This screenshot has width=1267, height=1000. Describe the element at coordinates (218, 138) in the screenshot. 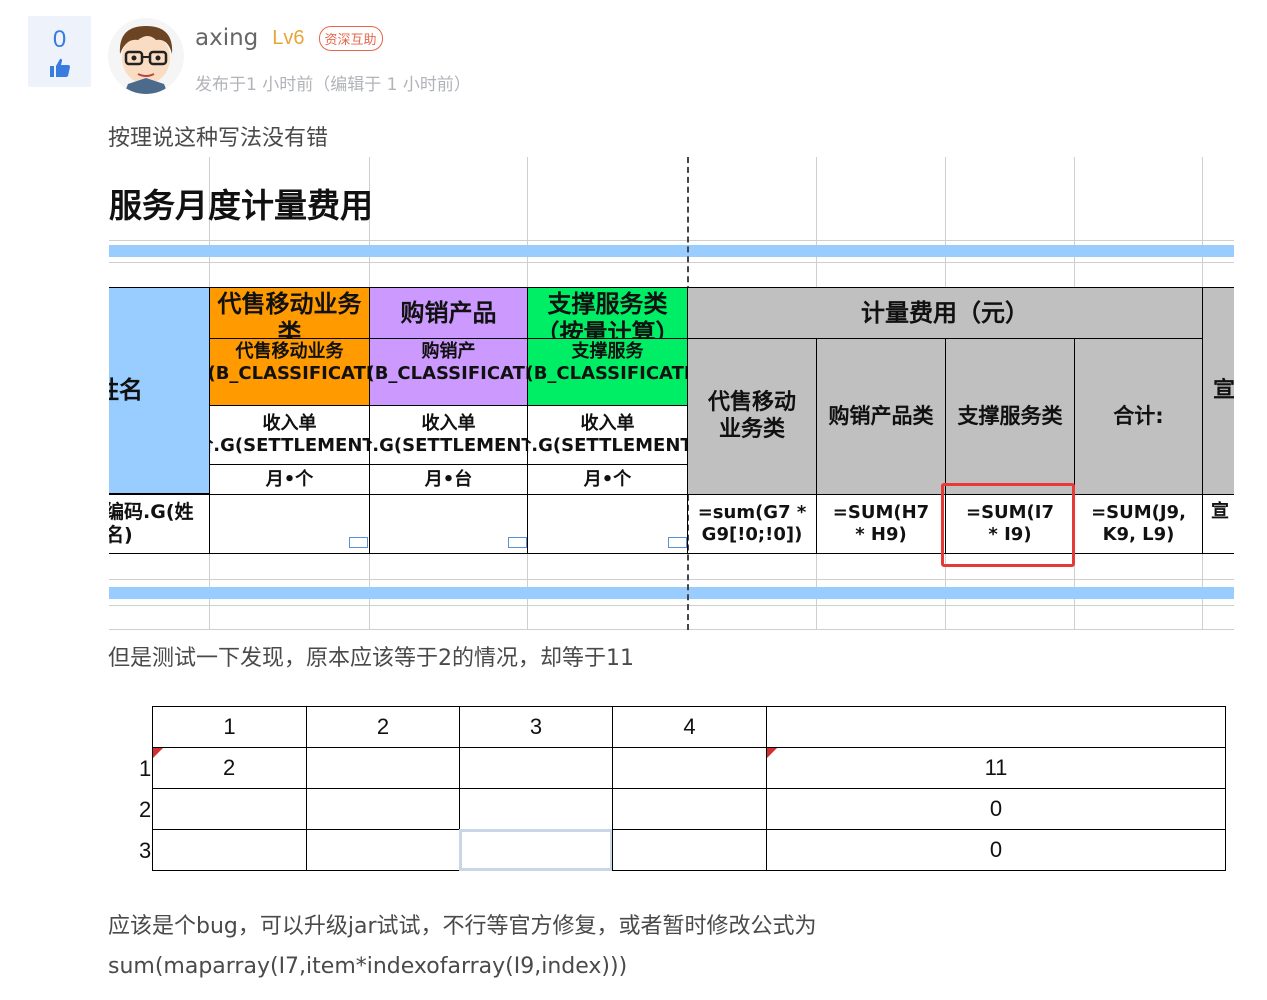

I see `post-text-1: 按理说这种写法没有错` at that location.